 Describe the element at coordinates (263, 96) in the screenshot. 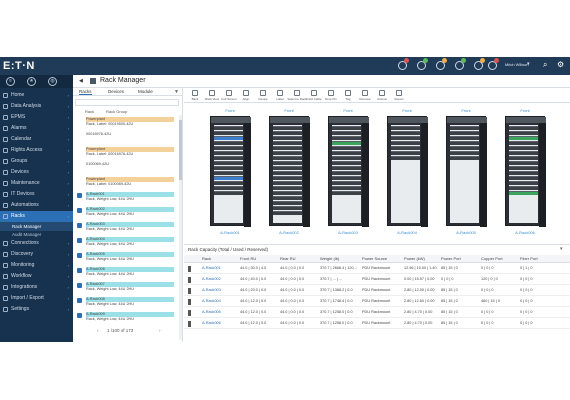

I see `toolbar-device-button: Device` at that location.